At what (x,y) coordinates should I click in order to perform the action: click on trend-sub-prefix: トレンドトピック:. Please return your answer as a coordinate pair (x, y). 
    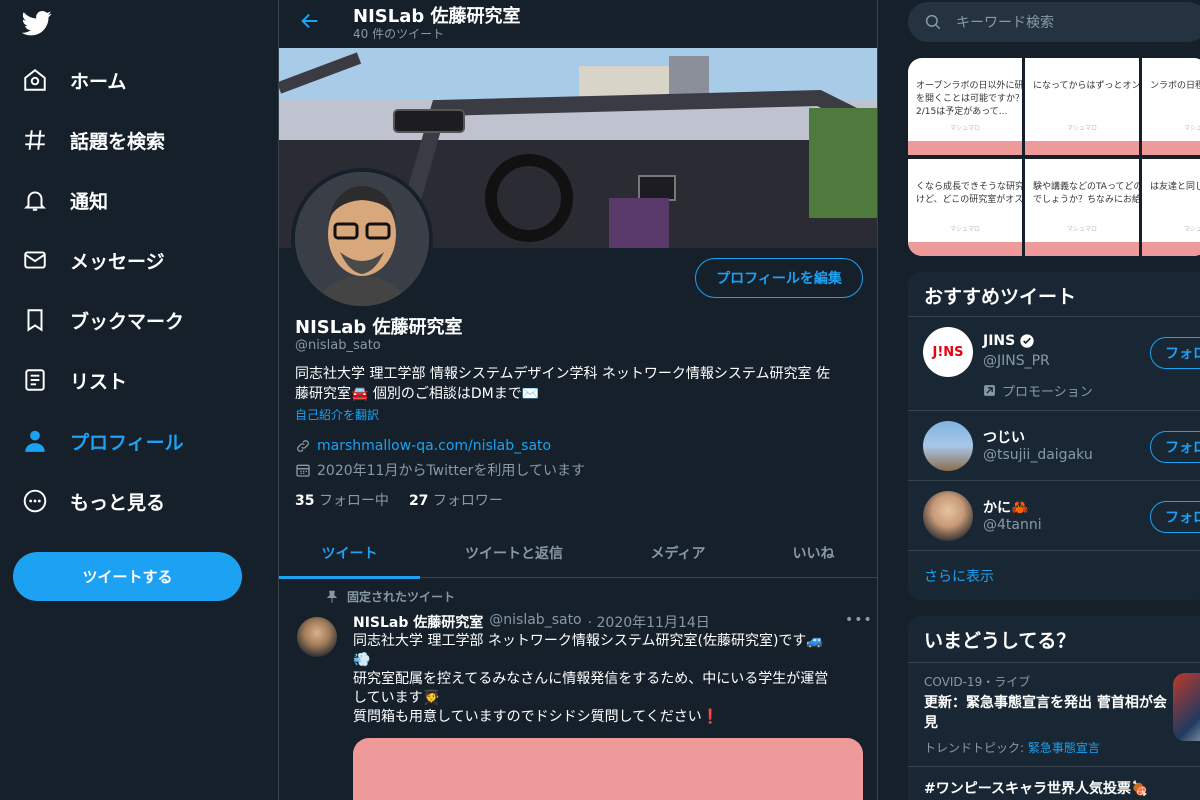
    Looking at the image, I should click on (976, 748).